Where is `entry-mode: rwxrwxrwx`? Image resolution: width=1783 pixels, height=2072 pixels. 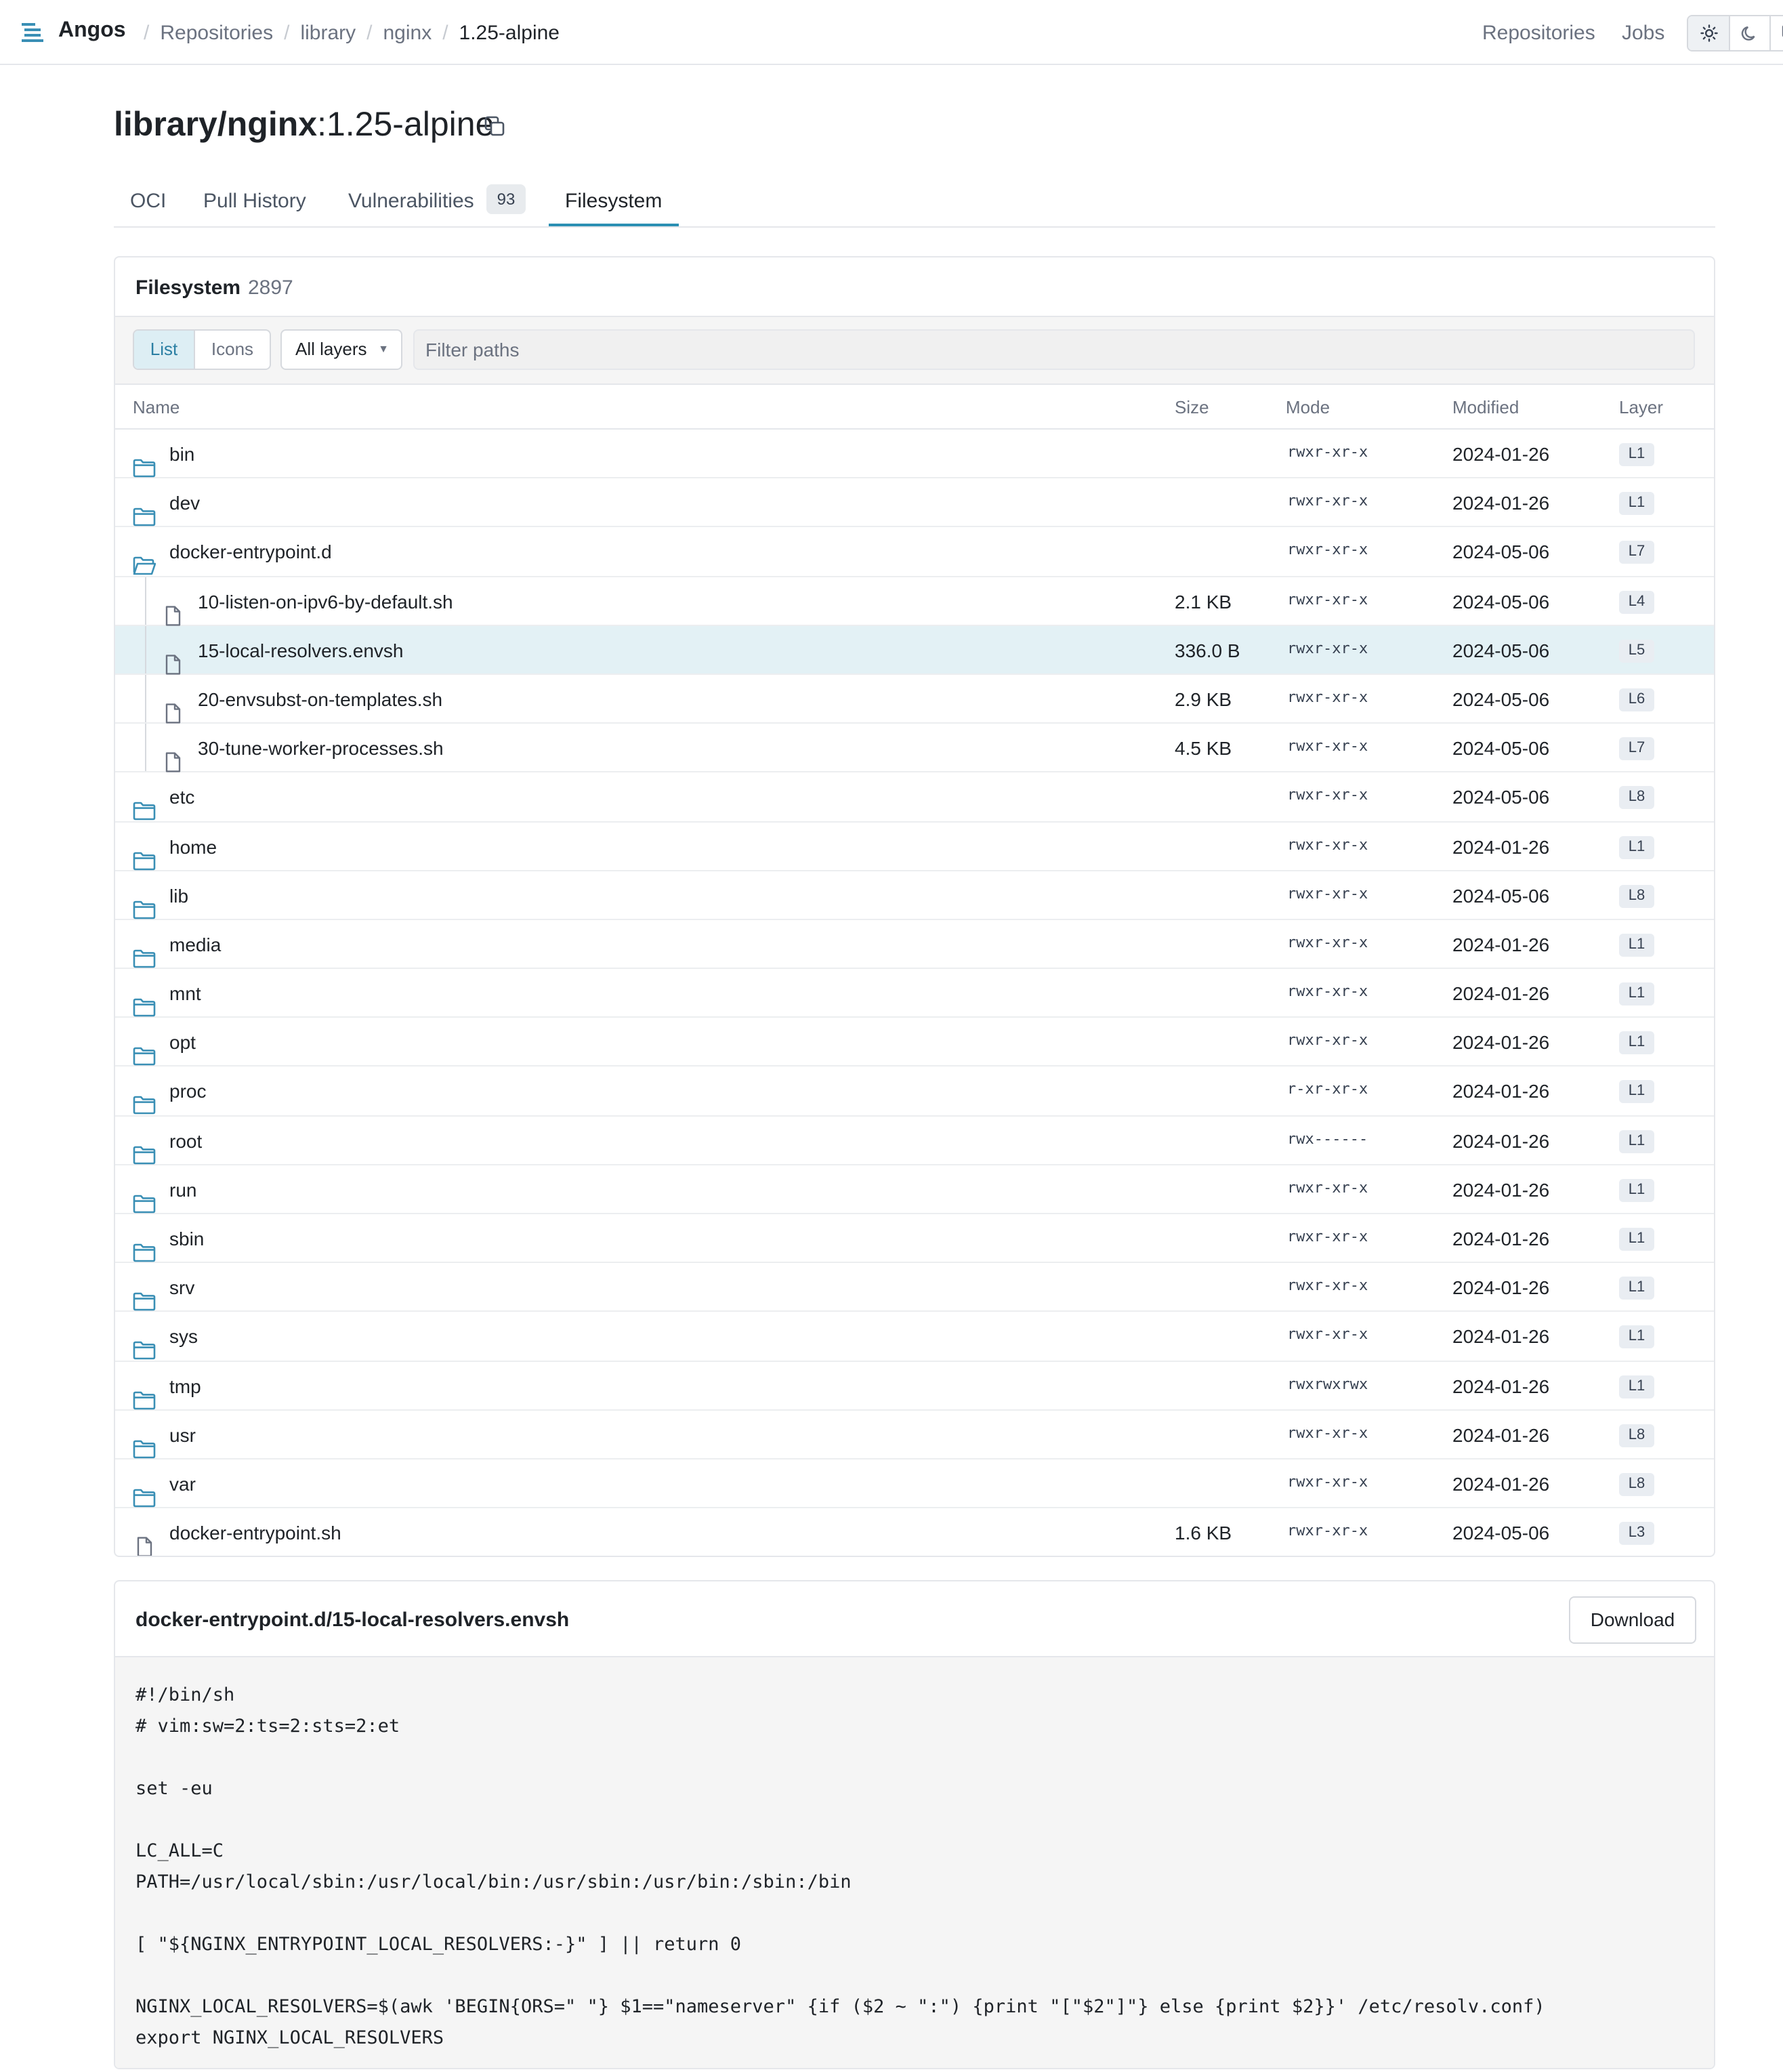 entry-mode: rwxrwxrwx is located at coordinates (1327, 1384).